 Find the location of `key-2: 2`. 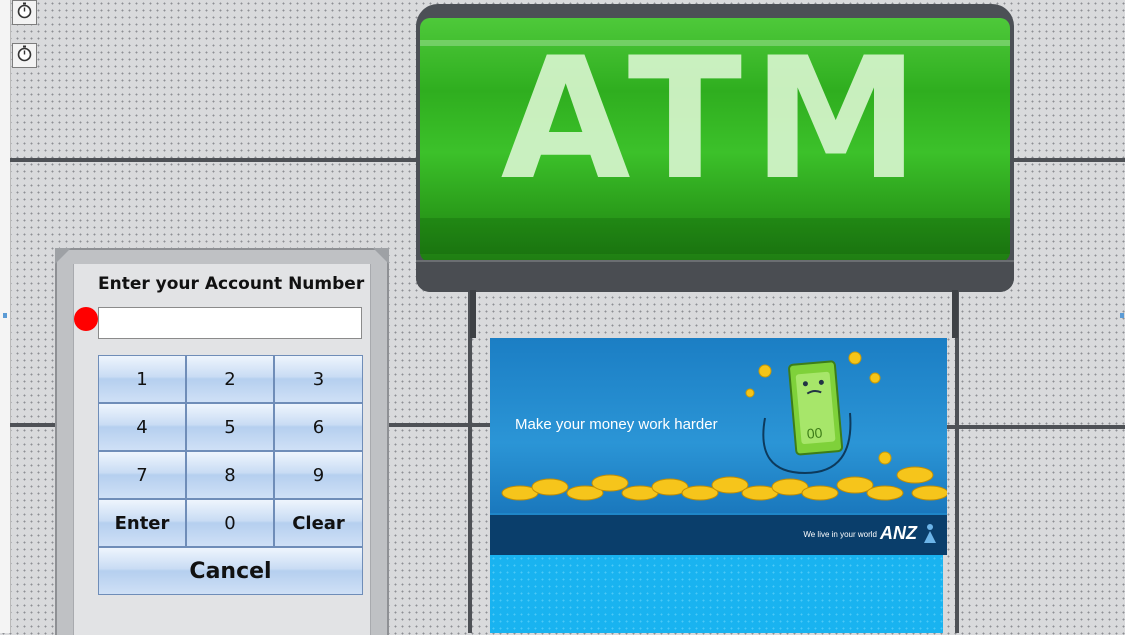

key-2: 2 is located at coordinates (230, 379).